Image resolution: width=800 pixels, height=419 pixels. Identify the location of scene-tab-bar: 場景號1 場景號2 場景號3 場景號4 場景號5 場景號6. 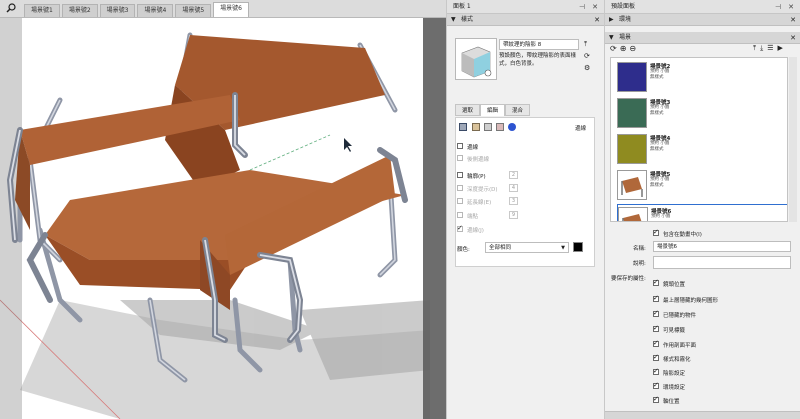
(223, 9).